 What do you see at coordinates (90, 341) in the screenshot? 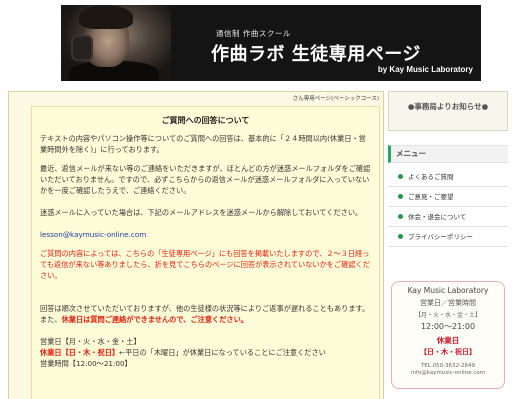
I see `business-days: 営業日【月・火・水・金・土】` at bounding box center [90, 341].